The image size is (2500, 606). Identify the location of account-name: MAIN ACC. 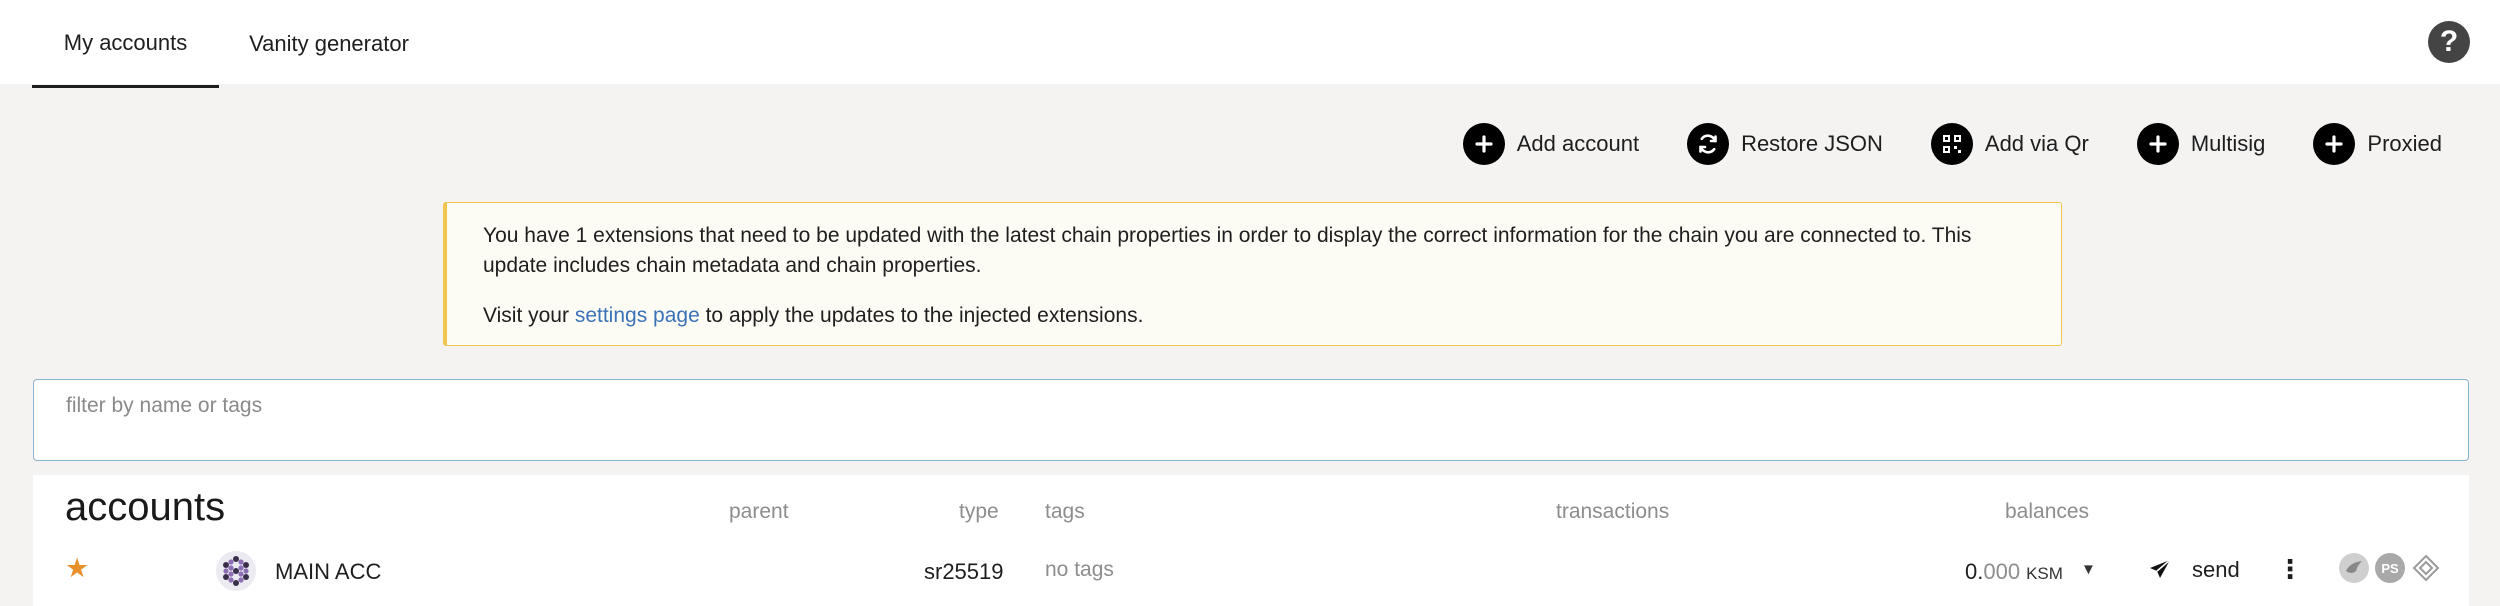
(328, 572).